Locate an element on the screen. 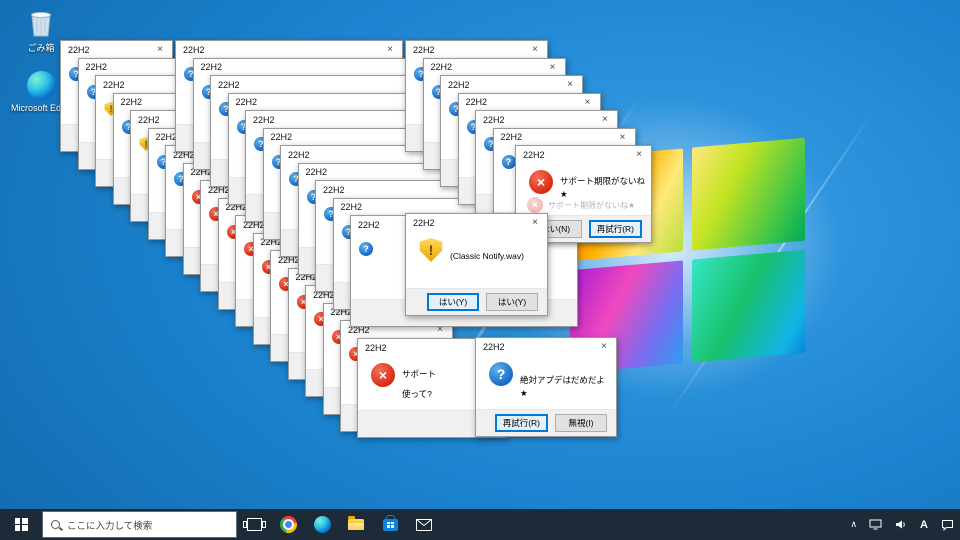 Image resolution: width=960 pixels, height=540 pixels. chrome-icon is located at coordinates (288, 524).